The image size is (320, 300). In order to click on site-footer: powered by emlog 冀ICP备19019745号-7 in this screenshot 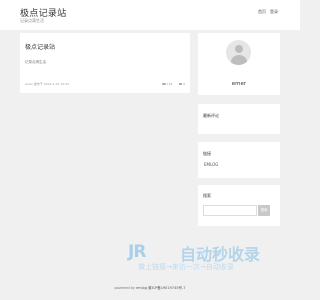, I will do `click(150, 288)`.